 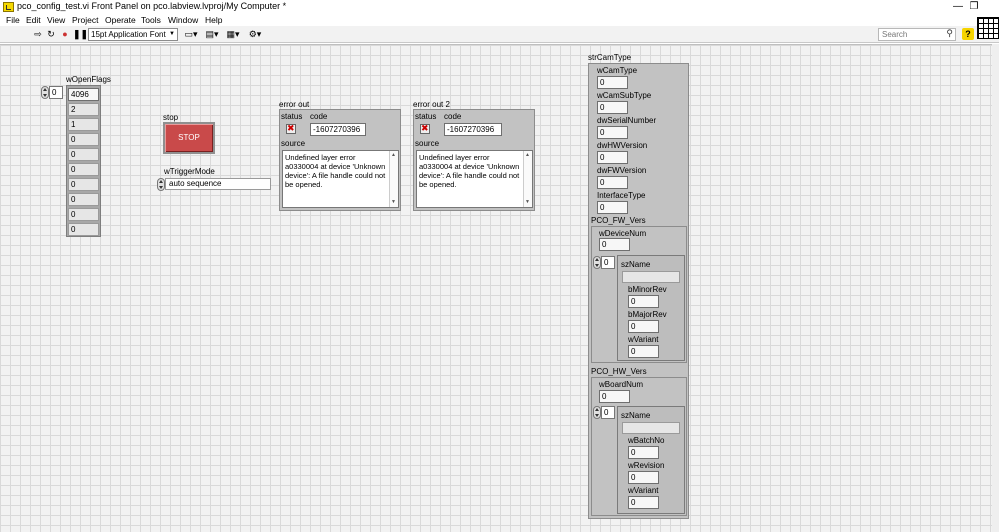 What do you see at coordinates (292, 116) in the screenshot?
I see `error-out-status-label: status` at bounding box center [292, 116].